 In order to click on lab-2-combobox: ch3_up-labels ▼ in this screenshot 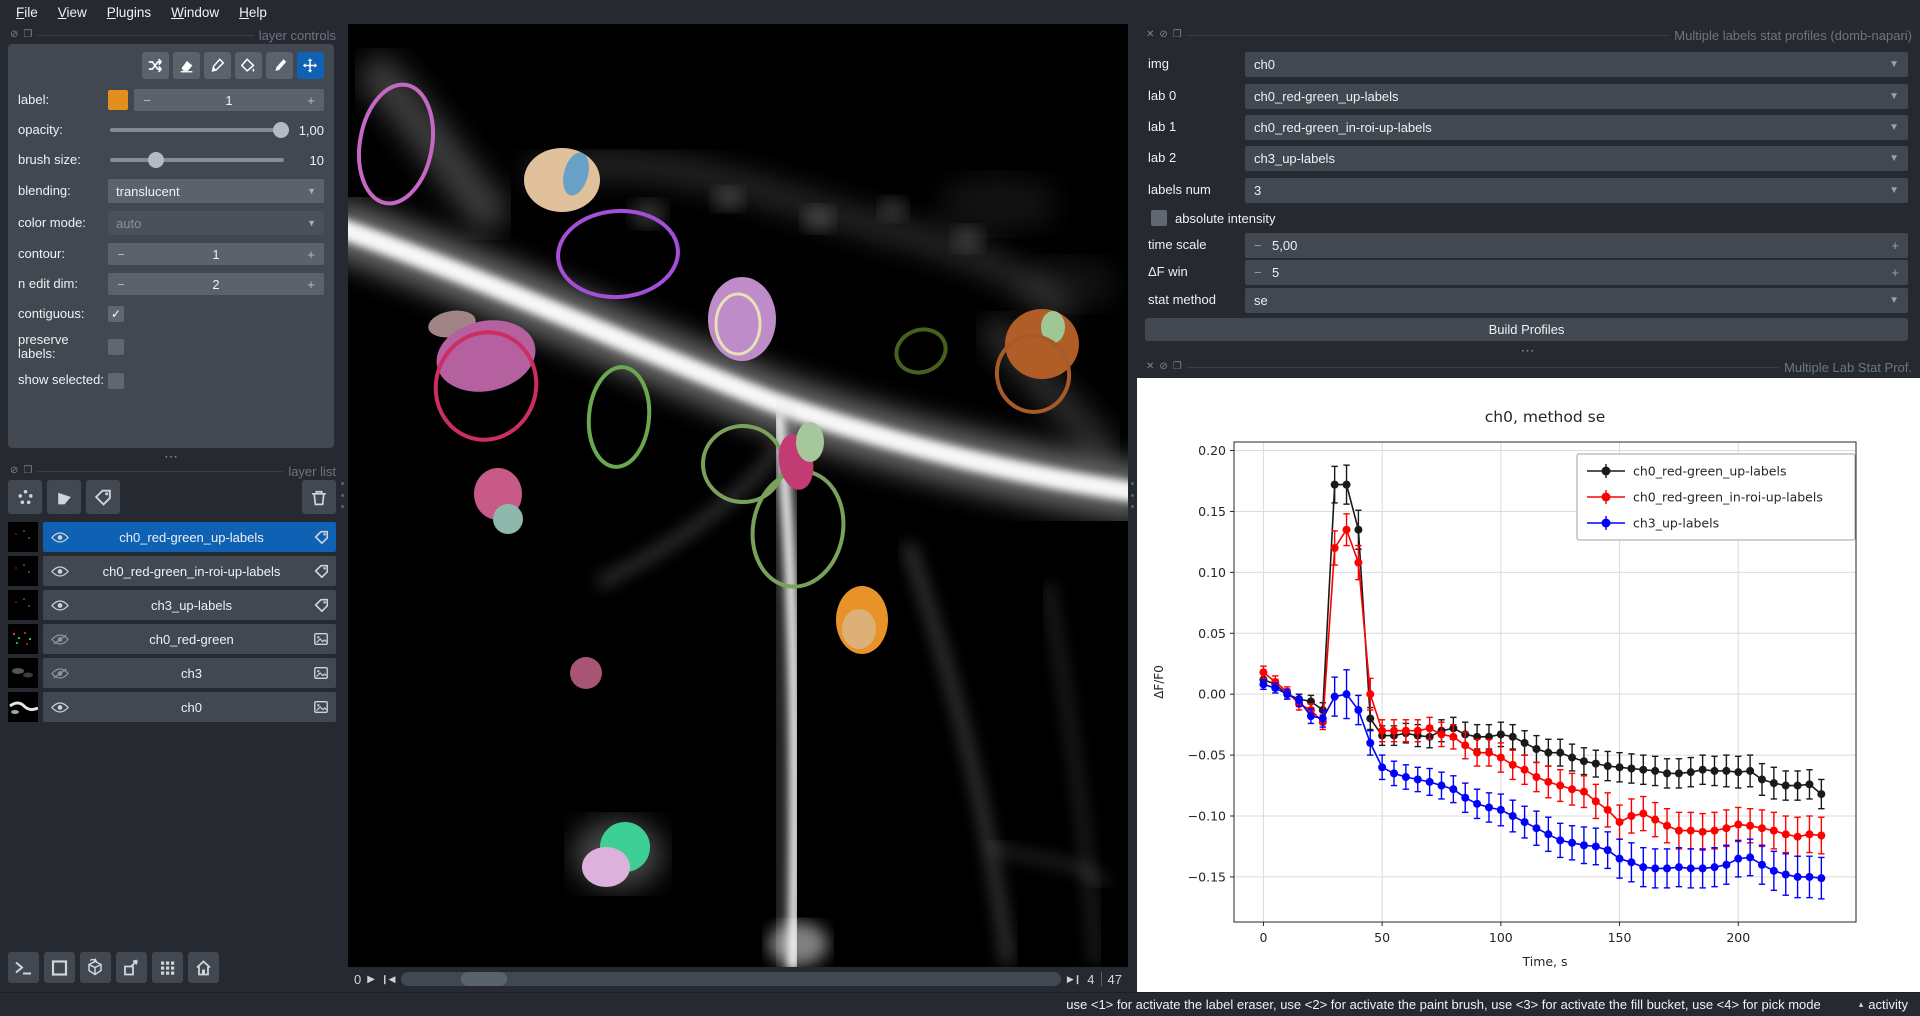, I will do `click(1576, 158)`.